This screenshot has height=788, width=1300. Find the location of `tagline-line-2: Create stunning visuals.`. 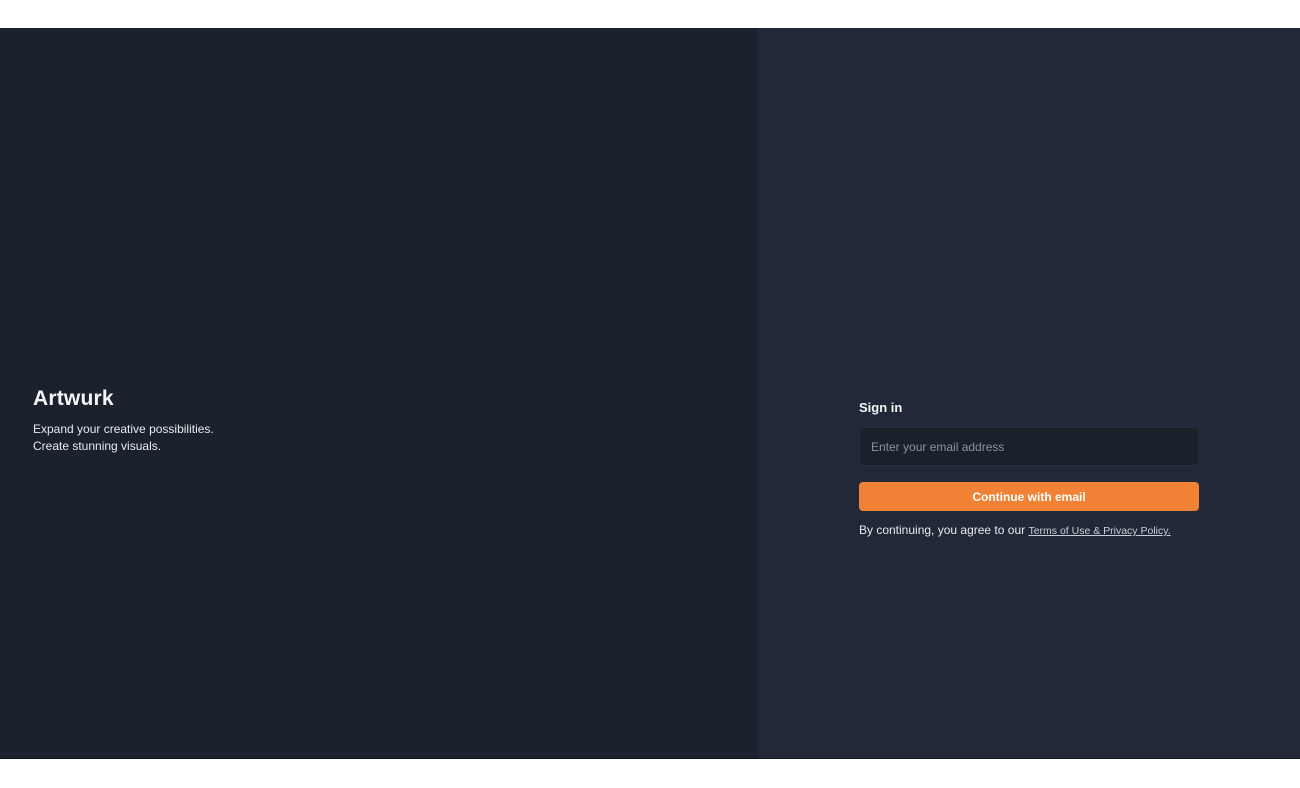

tagline-line-2: Create stunning visuals. is located at coordinates (97, 446).